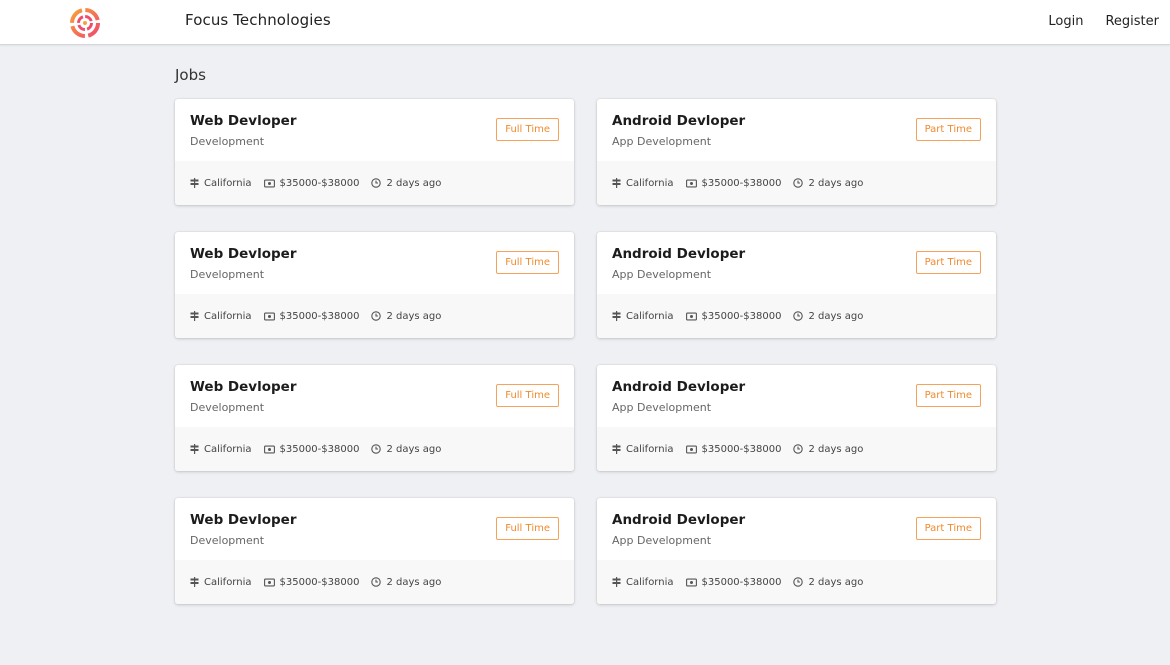 The height and width of the screenshot is (665, 1170). What do you see at coordinates (258, 20) in the screenshot?
I see `brand-name: Focus Technologies` at bounding box center [258, 20].